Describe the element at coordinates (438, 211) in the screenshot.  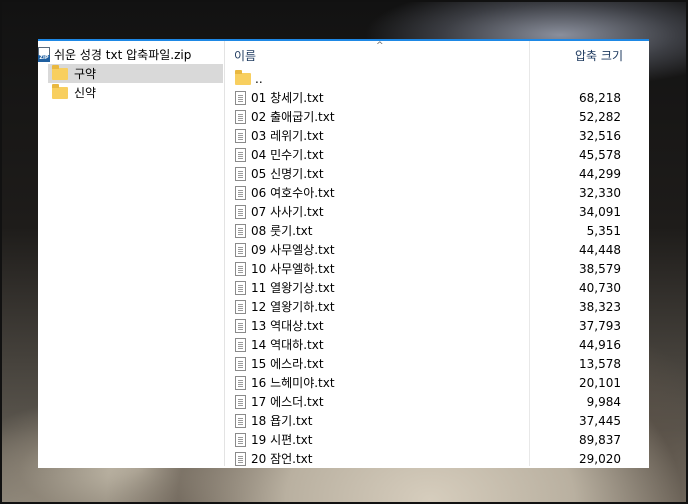
I see `file-row: 07 사사기.txt 34,091` at that location.